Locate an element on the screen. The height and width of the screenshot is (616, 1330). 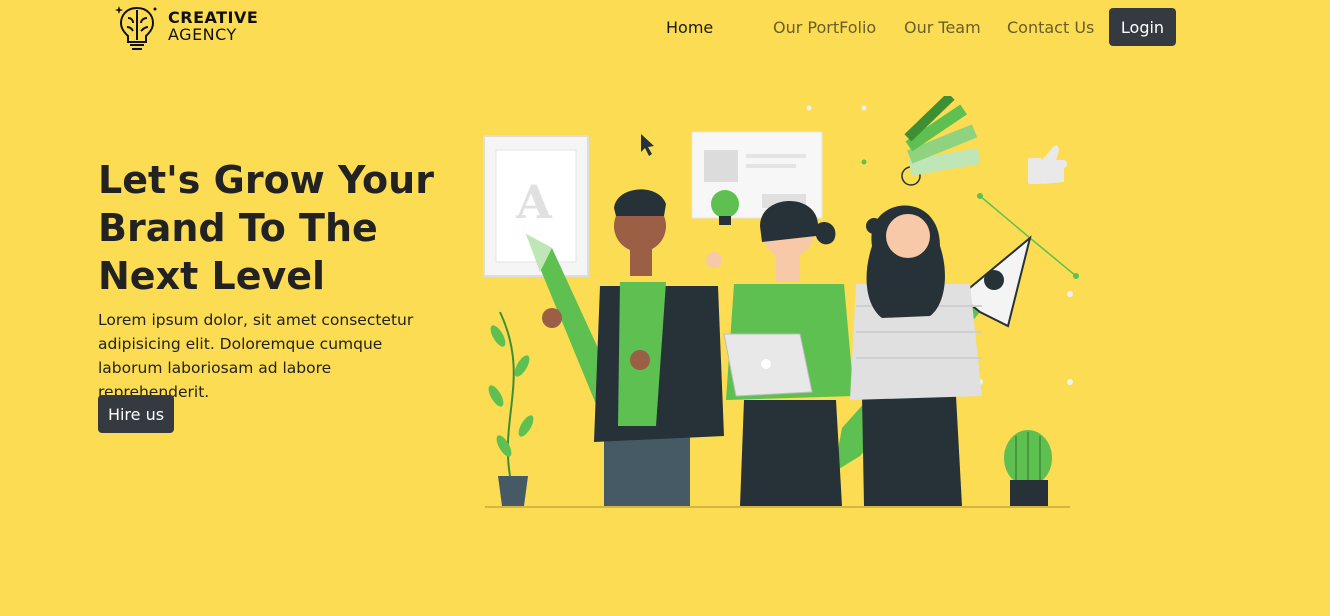
lightbulb-icon is located at coordinates (725, 207).